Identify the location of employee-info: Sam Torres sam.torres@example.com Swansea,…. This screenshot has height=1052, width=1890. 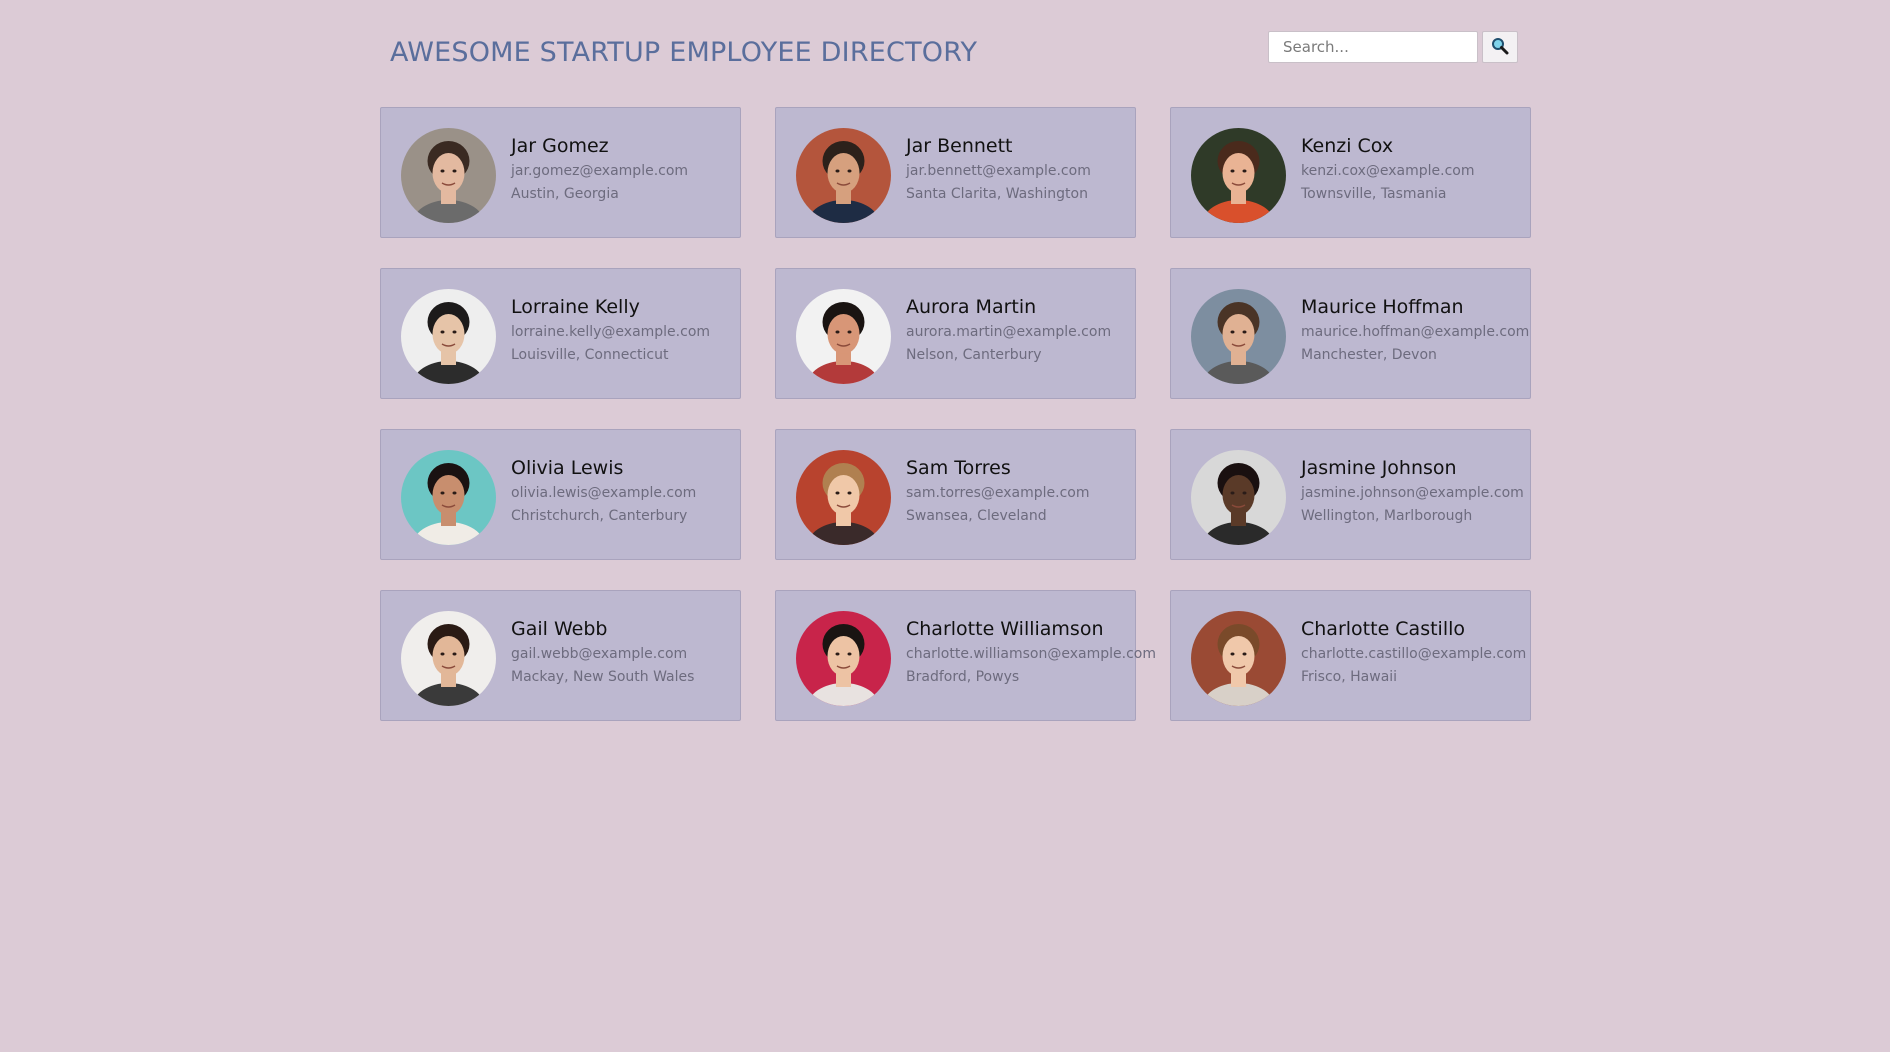
(998, 491).